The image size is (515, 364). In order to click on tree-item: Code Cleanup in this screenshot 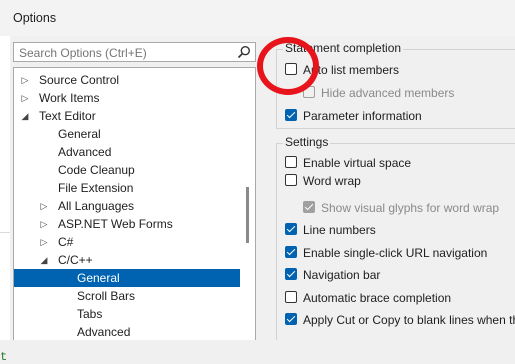, I will do `click(127, 170)`.